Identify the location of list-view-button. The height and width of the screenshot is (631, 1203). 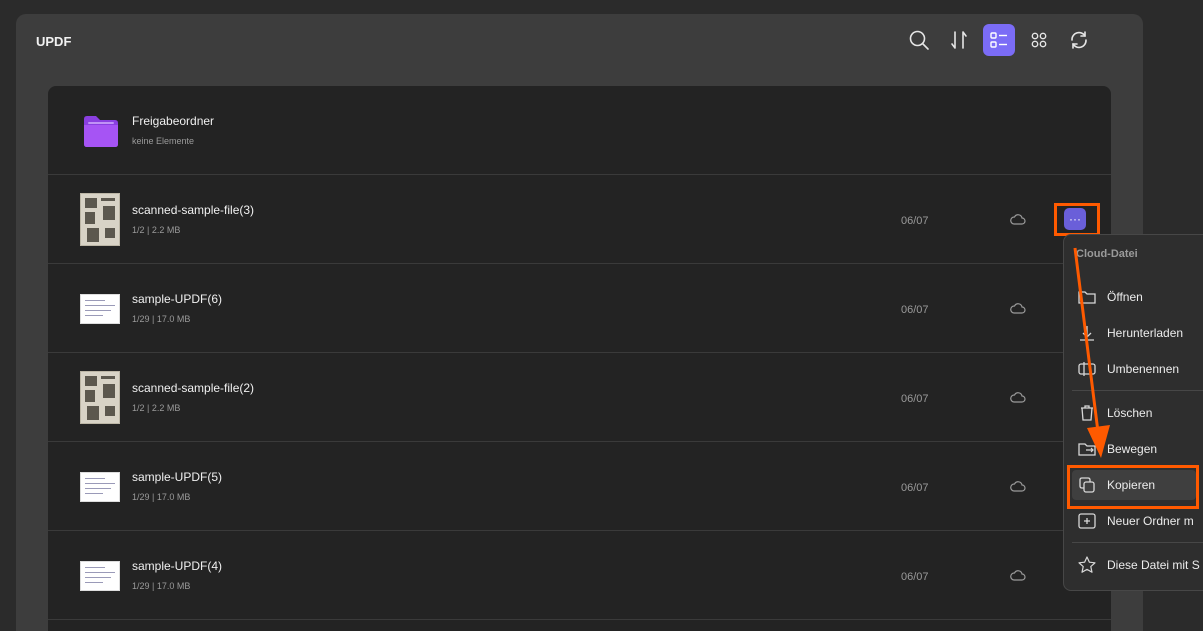
(999, 40).